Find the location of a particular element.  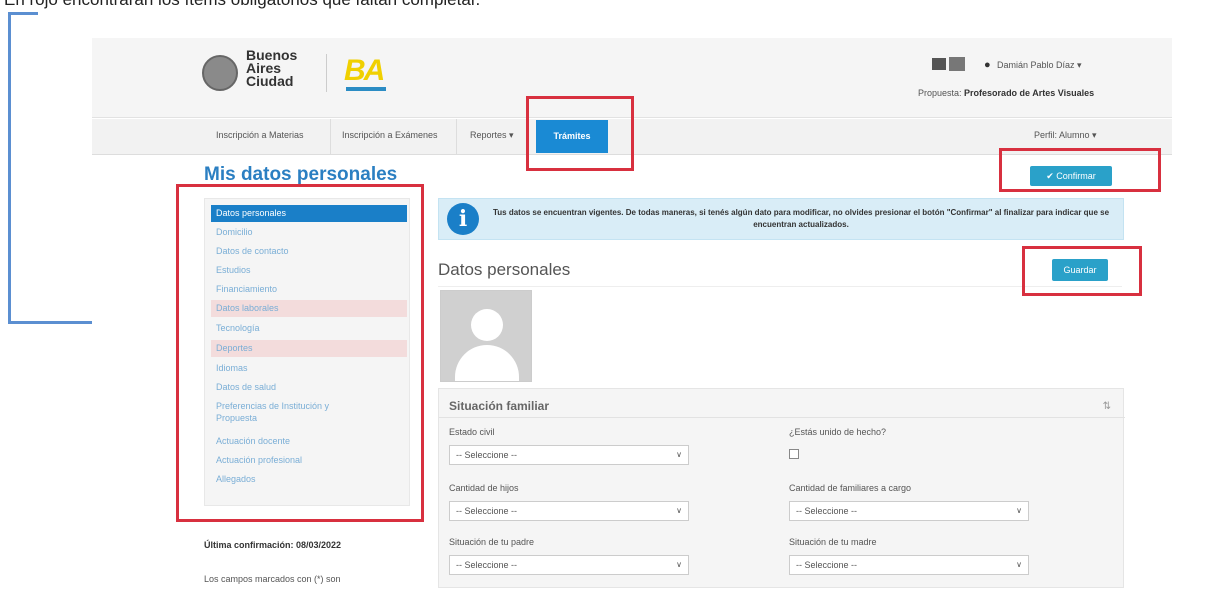

city-seal-icon is located at coordinates (220, 73).